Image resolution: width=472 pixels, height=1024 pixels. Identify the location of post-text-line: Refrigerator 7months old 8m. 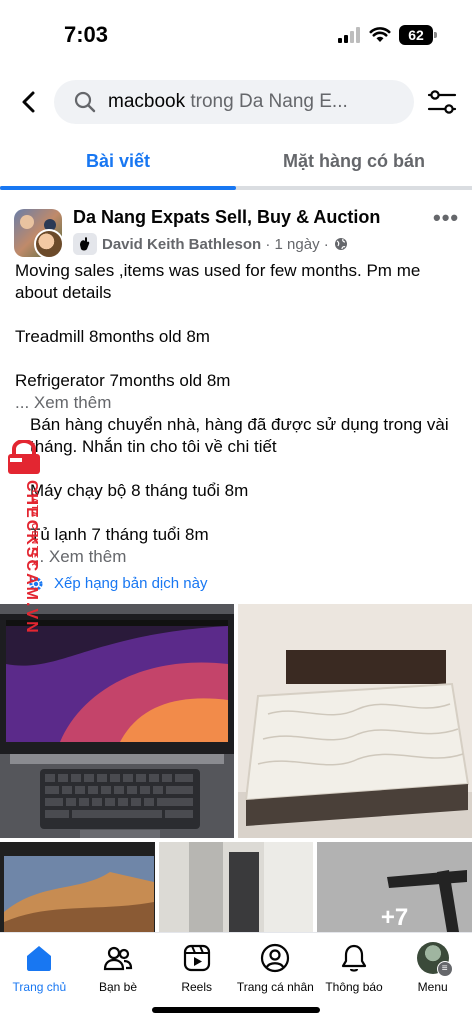
(123, 380).